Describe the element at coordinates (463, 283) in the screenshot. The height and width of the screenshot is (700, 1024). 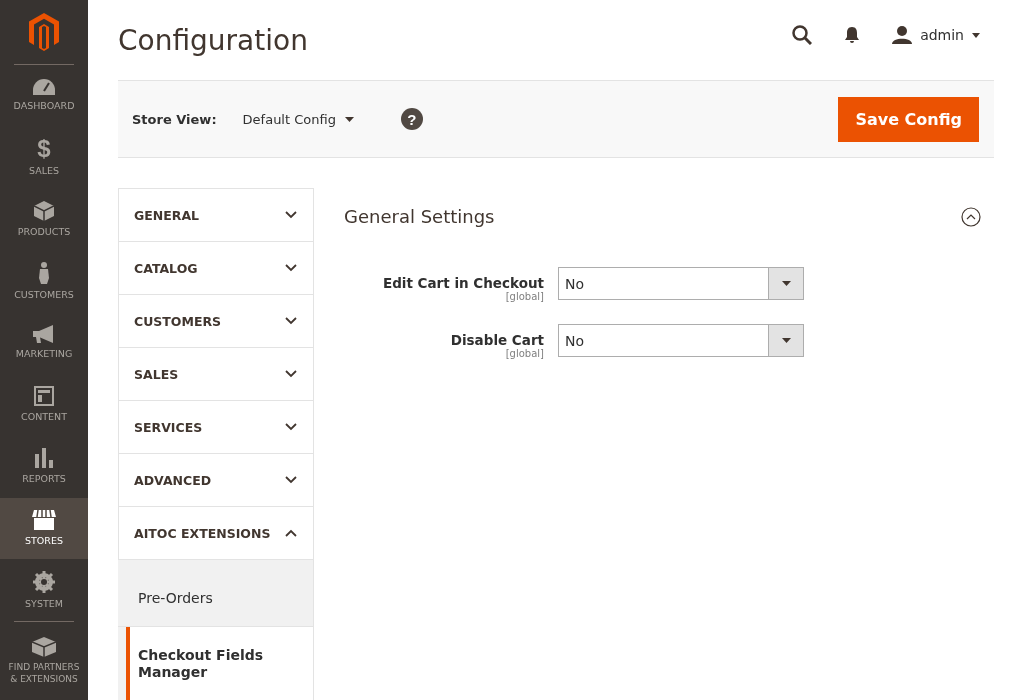
I see `field-label: Edit Cart in Checkout` at that location.